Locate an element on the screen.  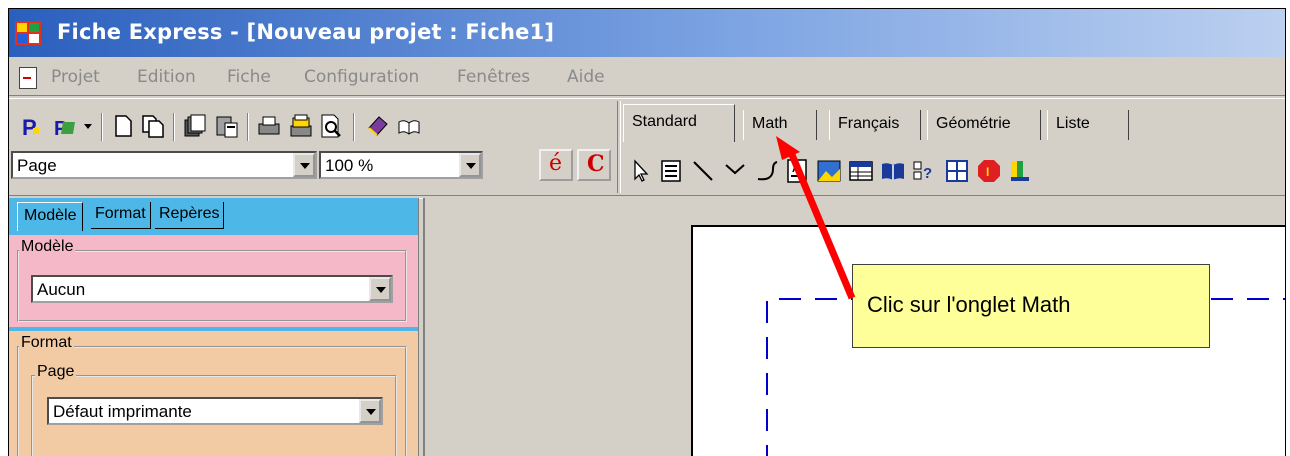
new-page-icon is located at coordinates (123, 126).